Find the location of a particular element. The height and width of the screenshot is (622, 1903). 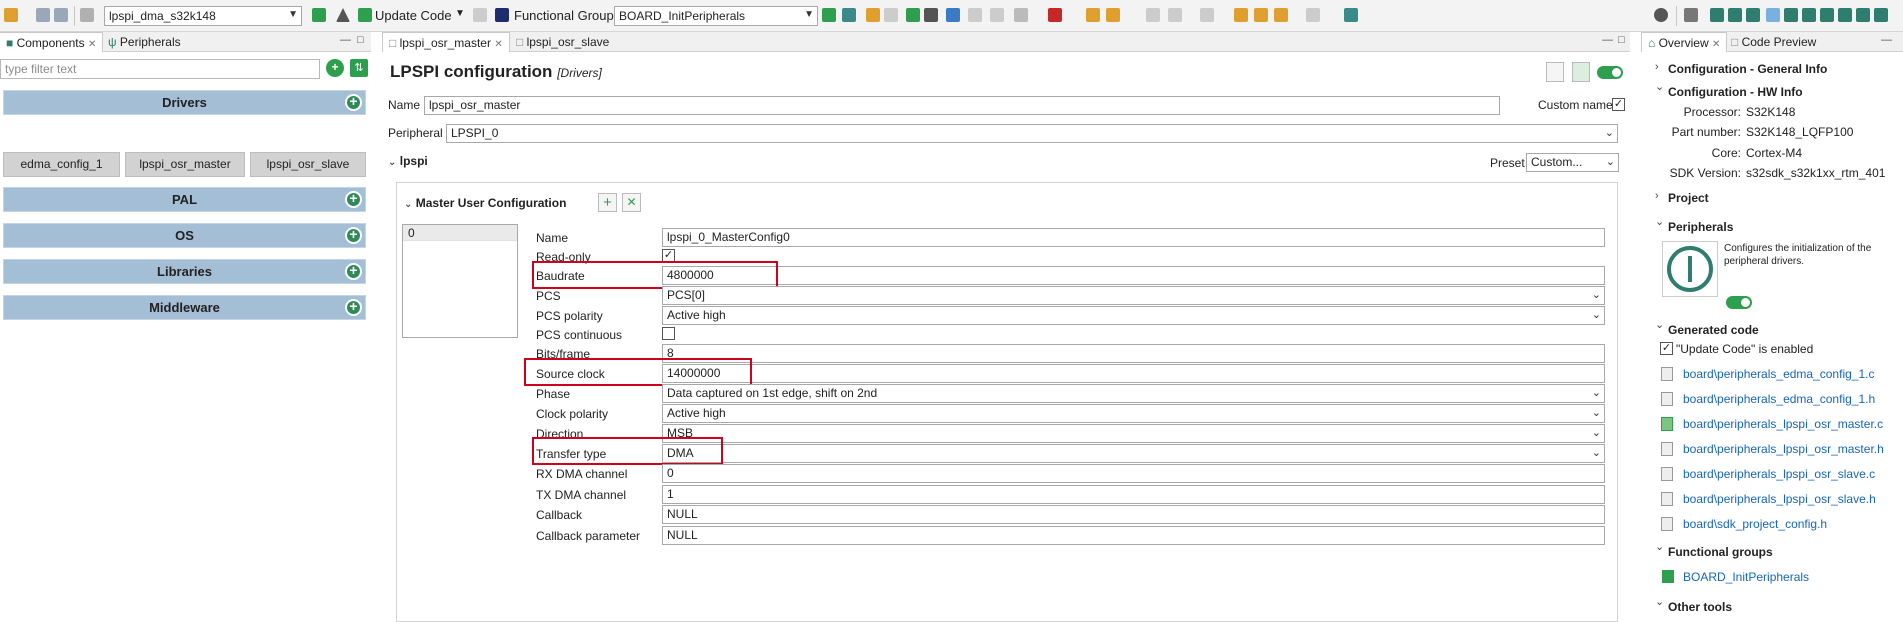

update-code-button: Update Code is located at coordinates (413, 15).